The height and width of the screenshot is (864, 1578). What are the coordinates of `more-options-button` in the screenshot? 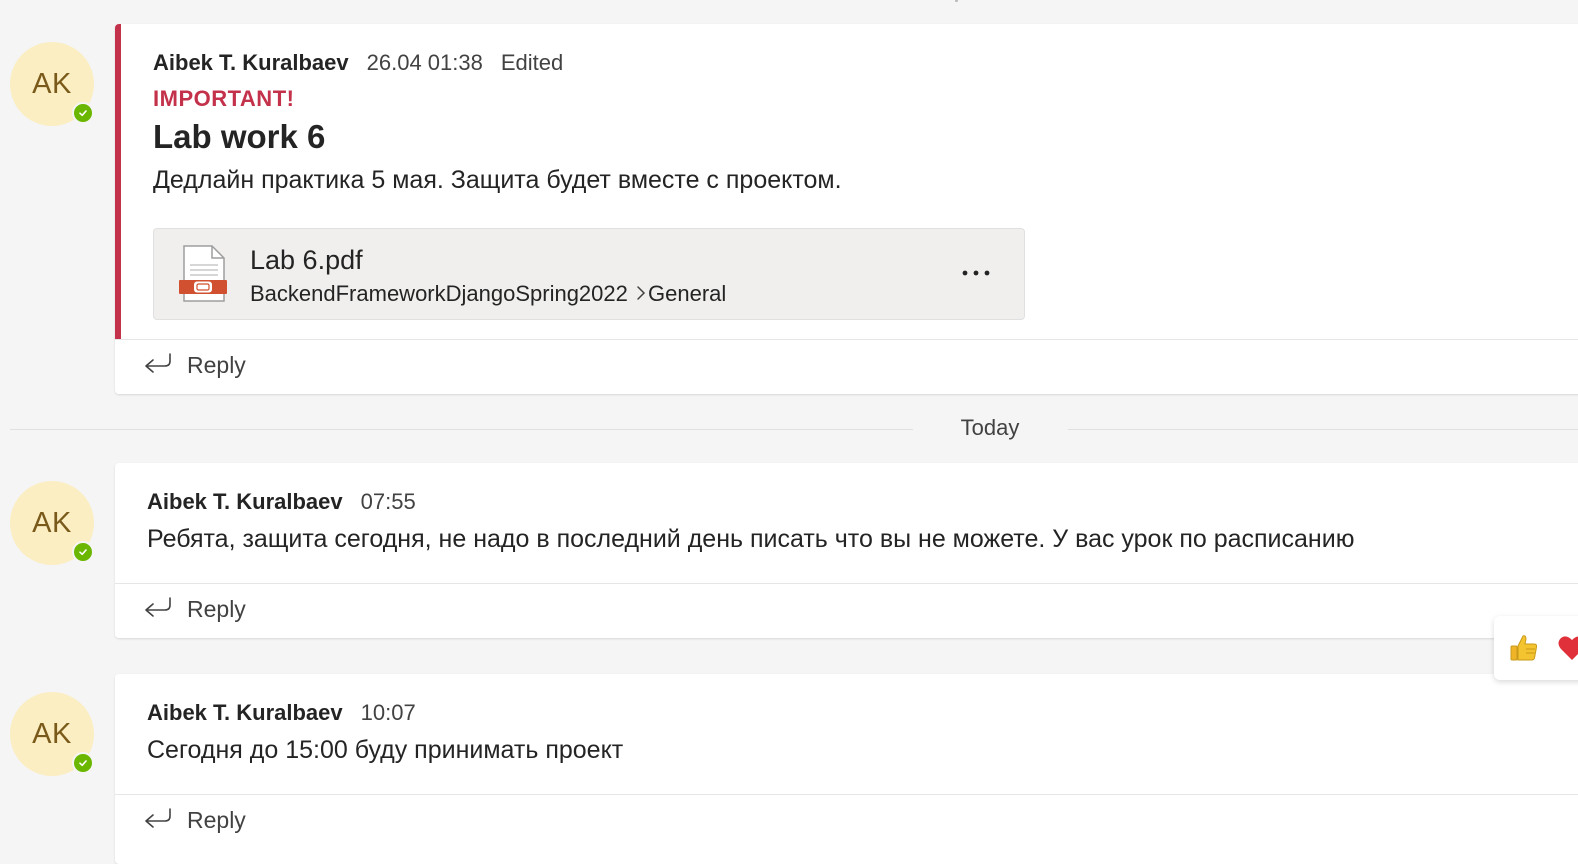 It's located at (976, 273).